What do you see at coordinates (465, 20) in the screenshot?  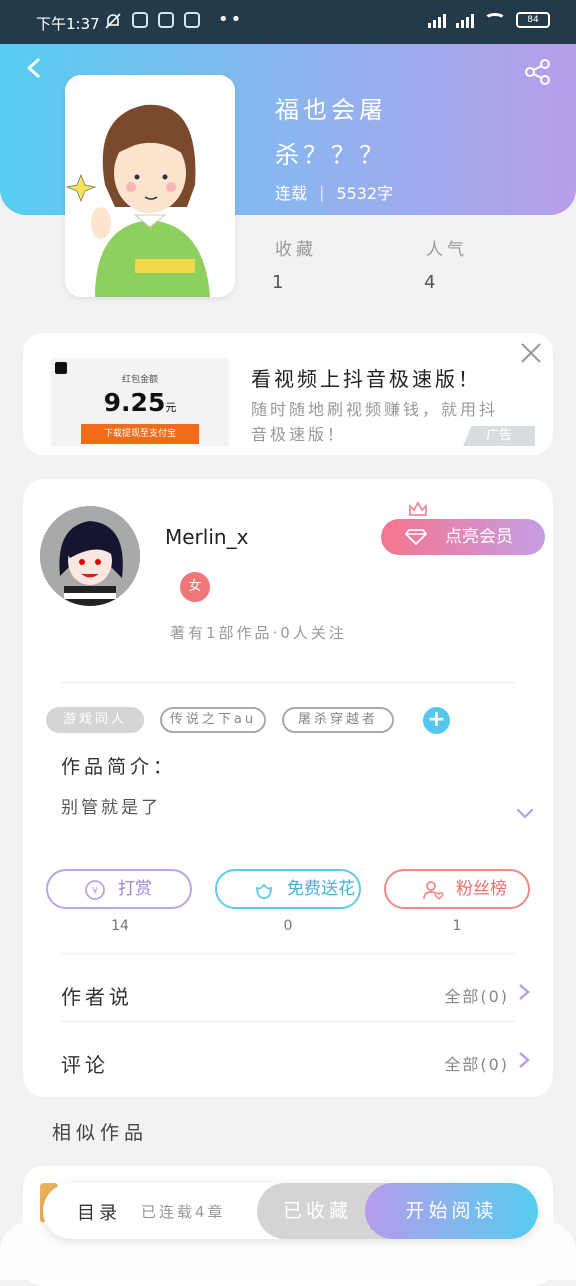 I see `signal-hd-icon` at bounding box center [465, 20].